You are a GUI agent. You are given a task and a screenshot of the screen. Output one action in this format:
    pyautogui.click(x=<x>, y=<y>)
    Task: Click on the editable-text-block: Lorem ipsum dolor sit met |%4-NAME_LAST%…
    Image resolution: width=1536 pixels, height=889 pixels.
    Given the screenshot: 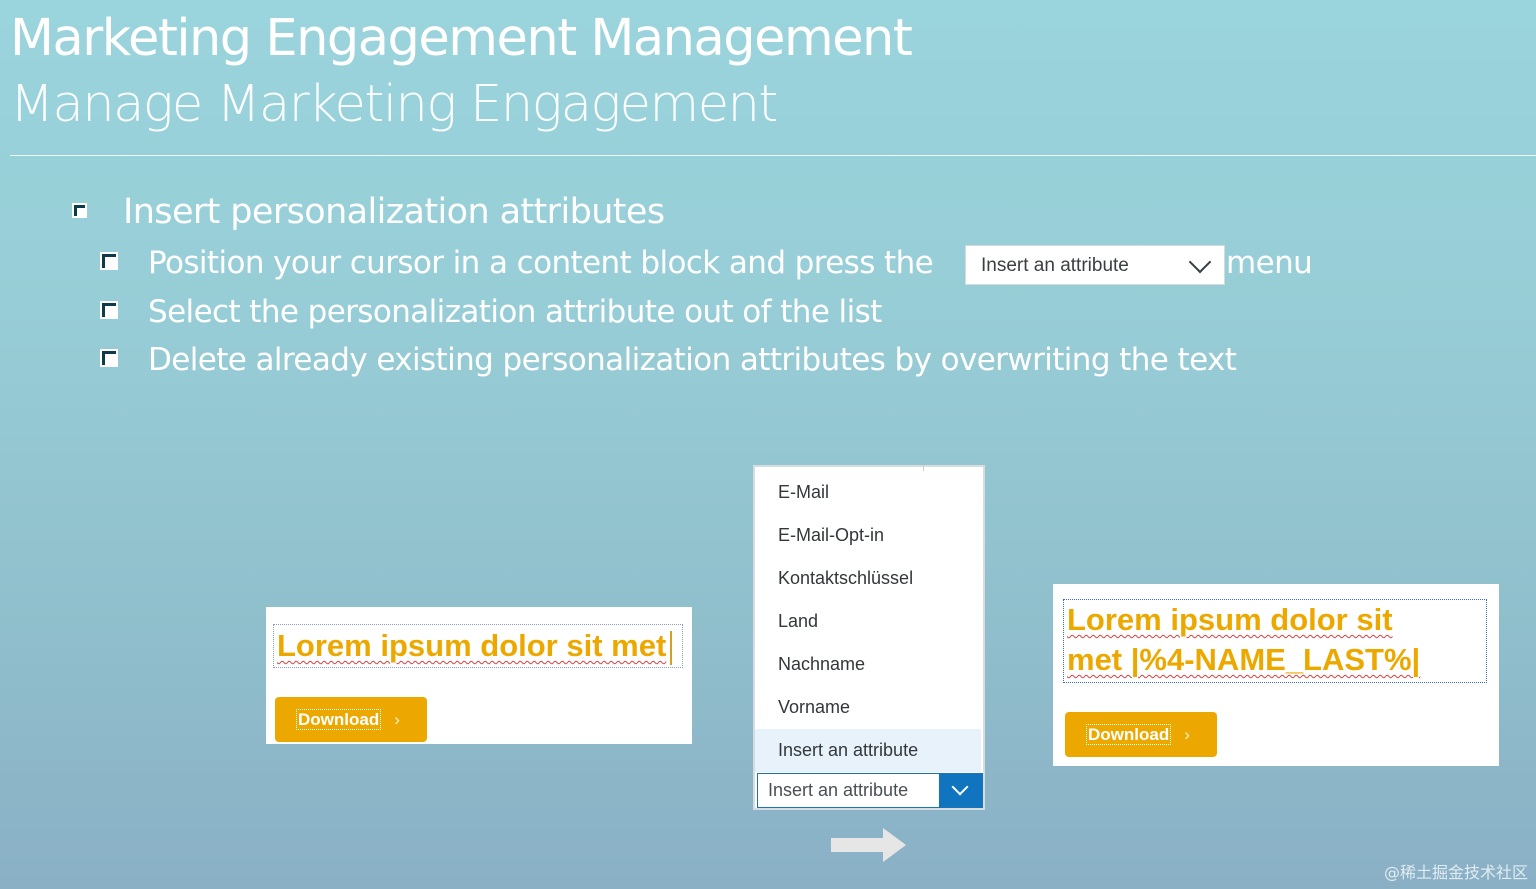 What is the action you would take?
    pyautogui.click(x=1275, y=641)
    